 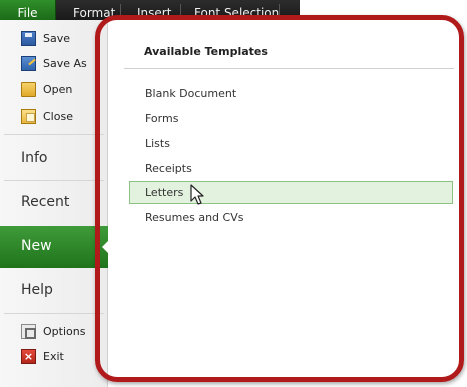 I want to click on save-as-label: Save As, so click(x=65, y=63).